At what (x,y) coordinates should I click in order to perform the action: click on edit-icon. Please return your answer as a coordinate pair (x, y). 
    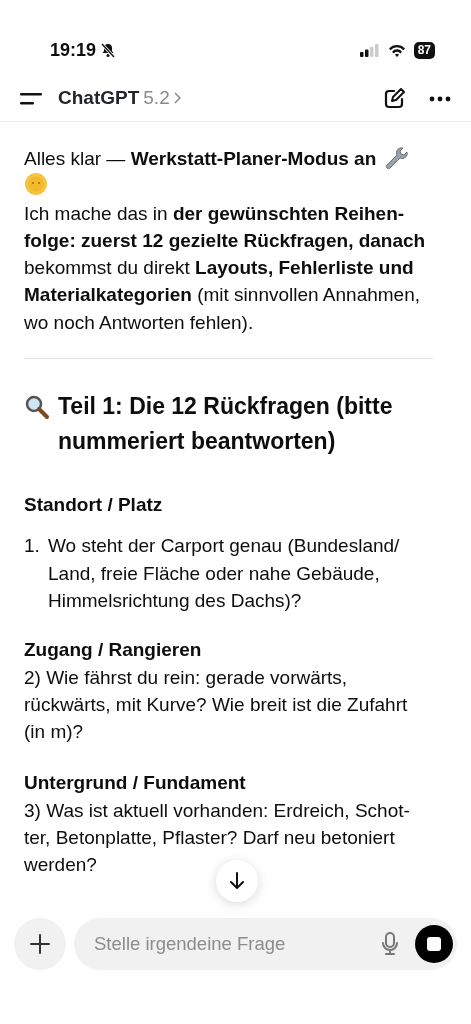
    Looking at the image, I should click on (394, 98).